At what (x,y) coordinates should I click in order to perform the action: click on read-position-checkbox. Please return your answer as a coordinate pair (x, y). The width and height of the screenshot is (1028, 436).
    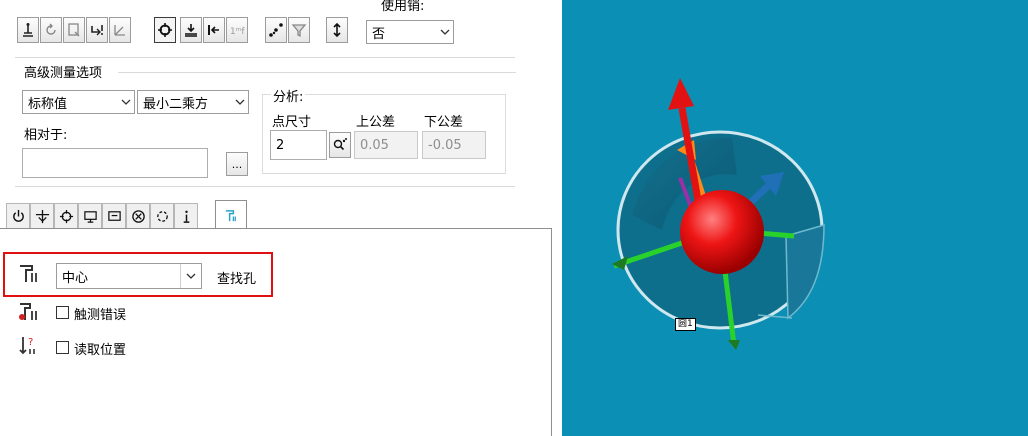
    Looking at the image, I should click on (62, 347).